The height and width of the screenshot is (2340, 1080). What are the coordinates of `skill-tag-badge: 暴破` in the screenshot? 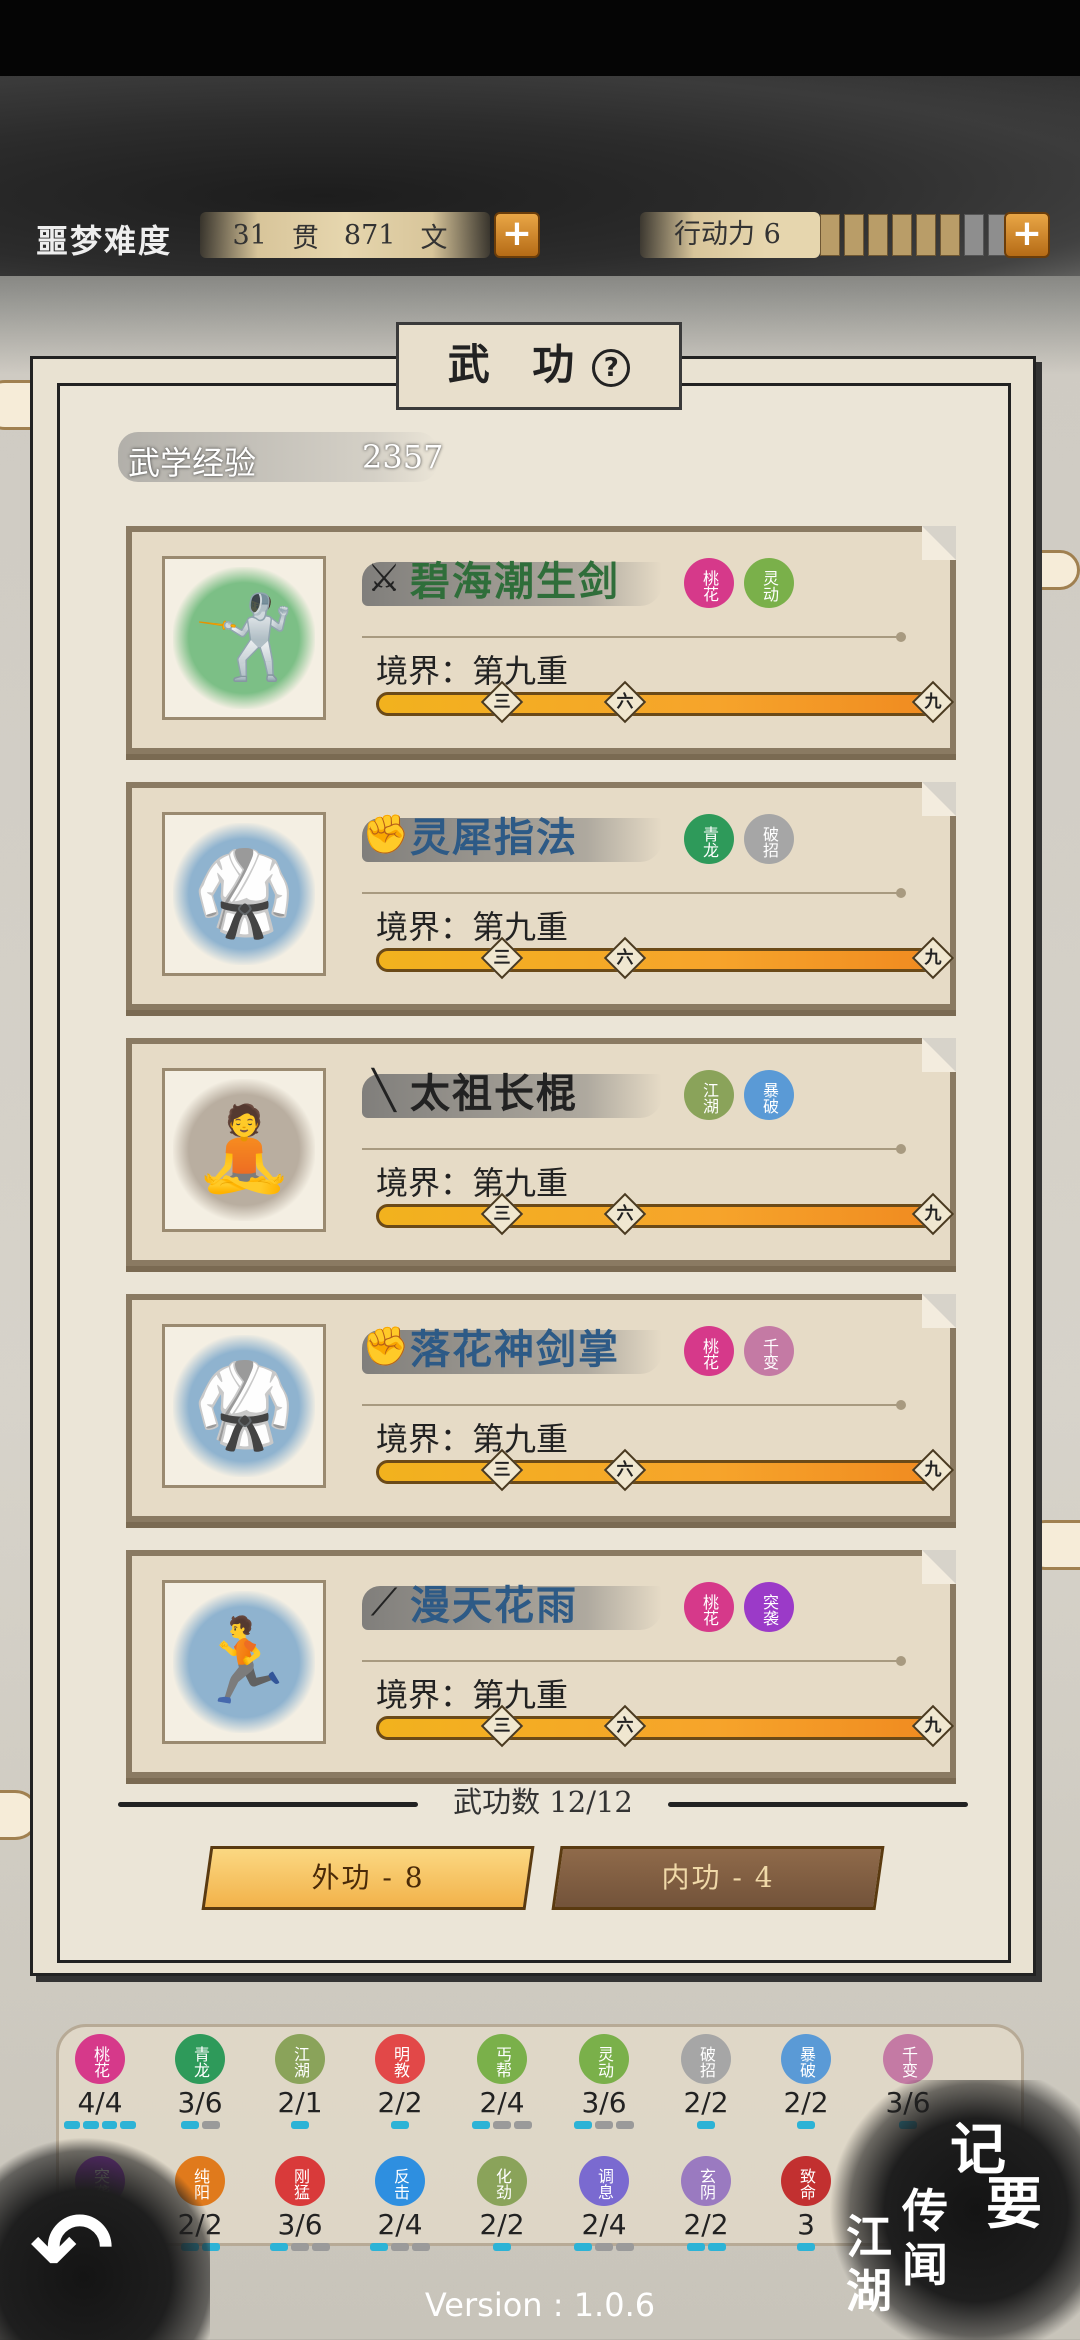 It's located at (769, 1095).